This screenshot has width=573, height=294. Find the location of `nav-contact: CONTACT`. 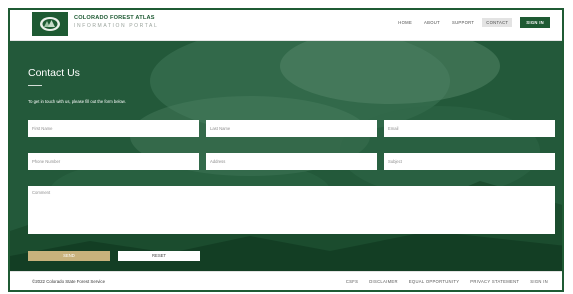

nav-contact: CONTACT is located at coordinates (497, 22).